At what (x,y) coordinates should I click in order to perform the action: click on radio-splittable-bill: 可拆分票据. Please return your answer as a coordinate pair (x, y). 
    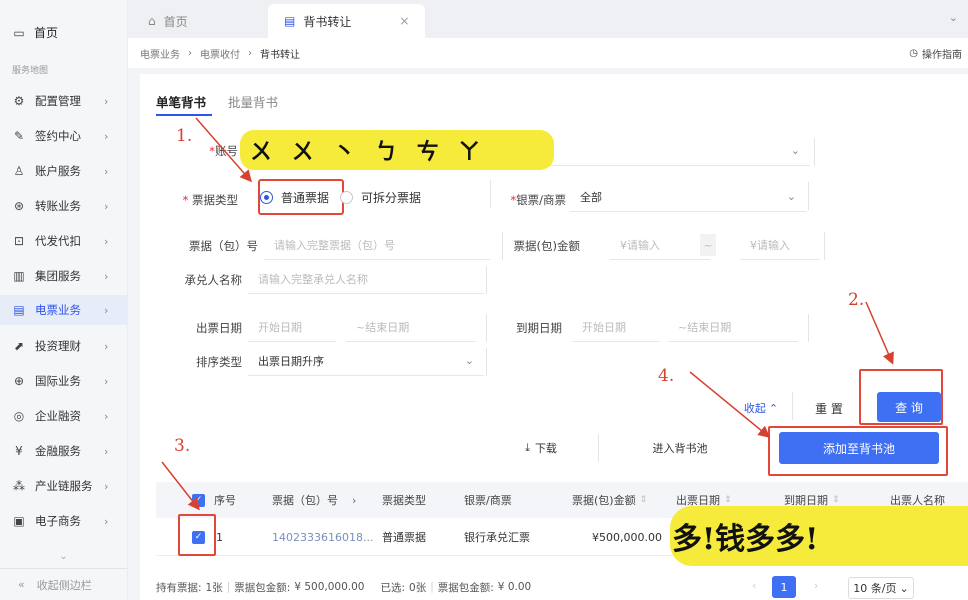
    Looking at the image, I should click on (380, 197).